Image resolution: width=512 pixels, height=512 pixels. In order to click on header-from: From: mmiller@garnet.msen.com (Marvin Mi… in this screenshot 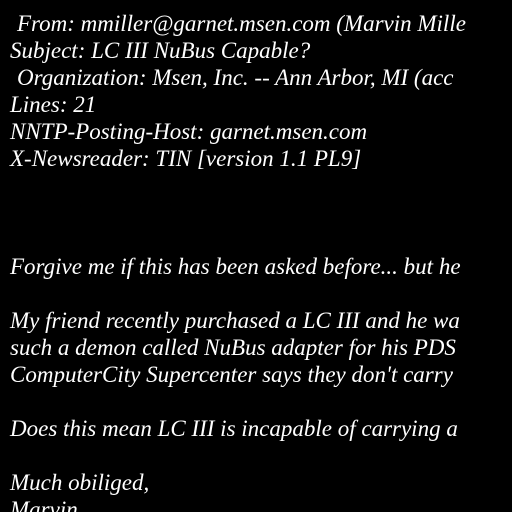, I will do `click(241, 23)`.